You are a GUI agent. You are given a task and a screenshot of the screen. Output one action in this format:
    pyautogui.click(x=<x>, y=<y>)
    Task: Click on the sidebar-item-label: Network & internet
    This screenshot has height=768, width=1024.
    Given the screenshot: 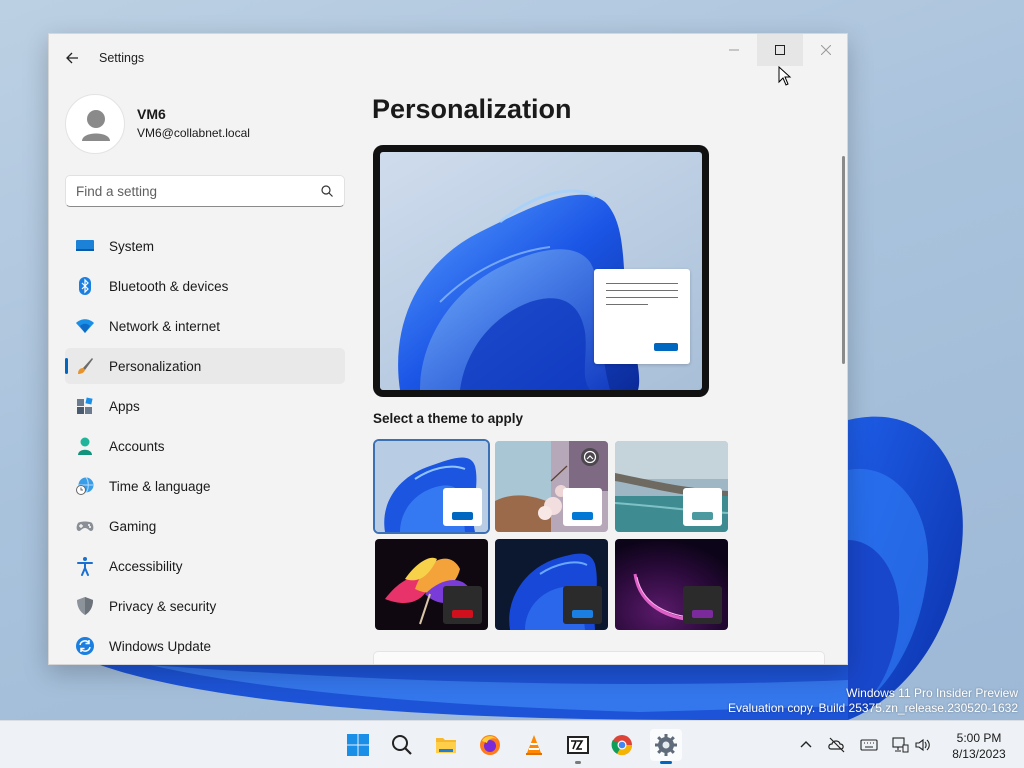 What is the action you would take?
    pyautogui.click(x=165, y=326)
    